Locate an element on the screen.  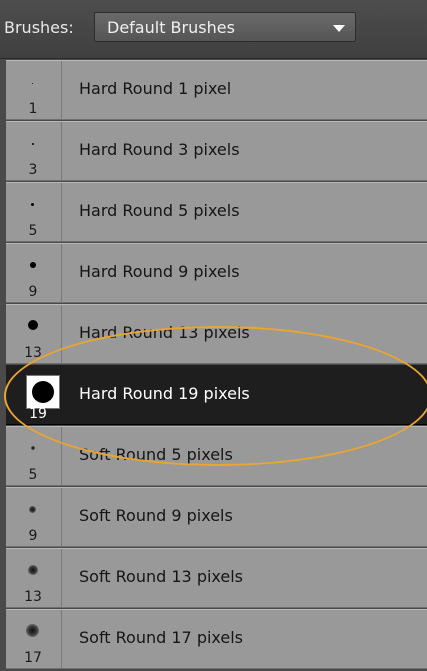
brush-preset-dropdown: Default Brushes is located at coordinates (225, 27).